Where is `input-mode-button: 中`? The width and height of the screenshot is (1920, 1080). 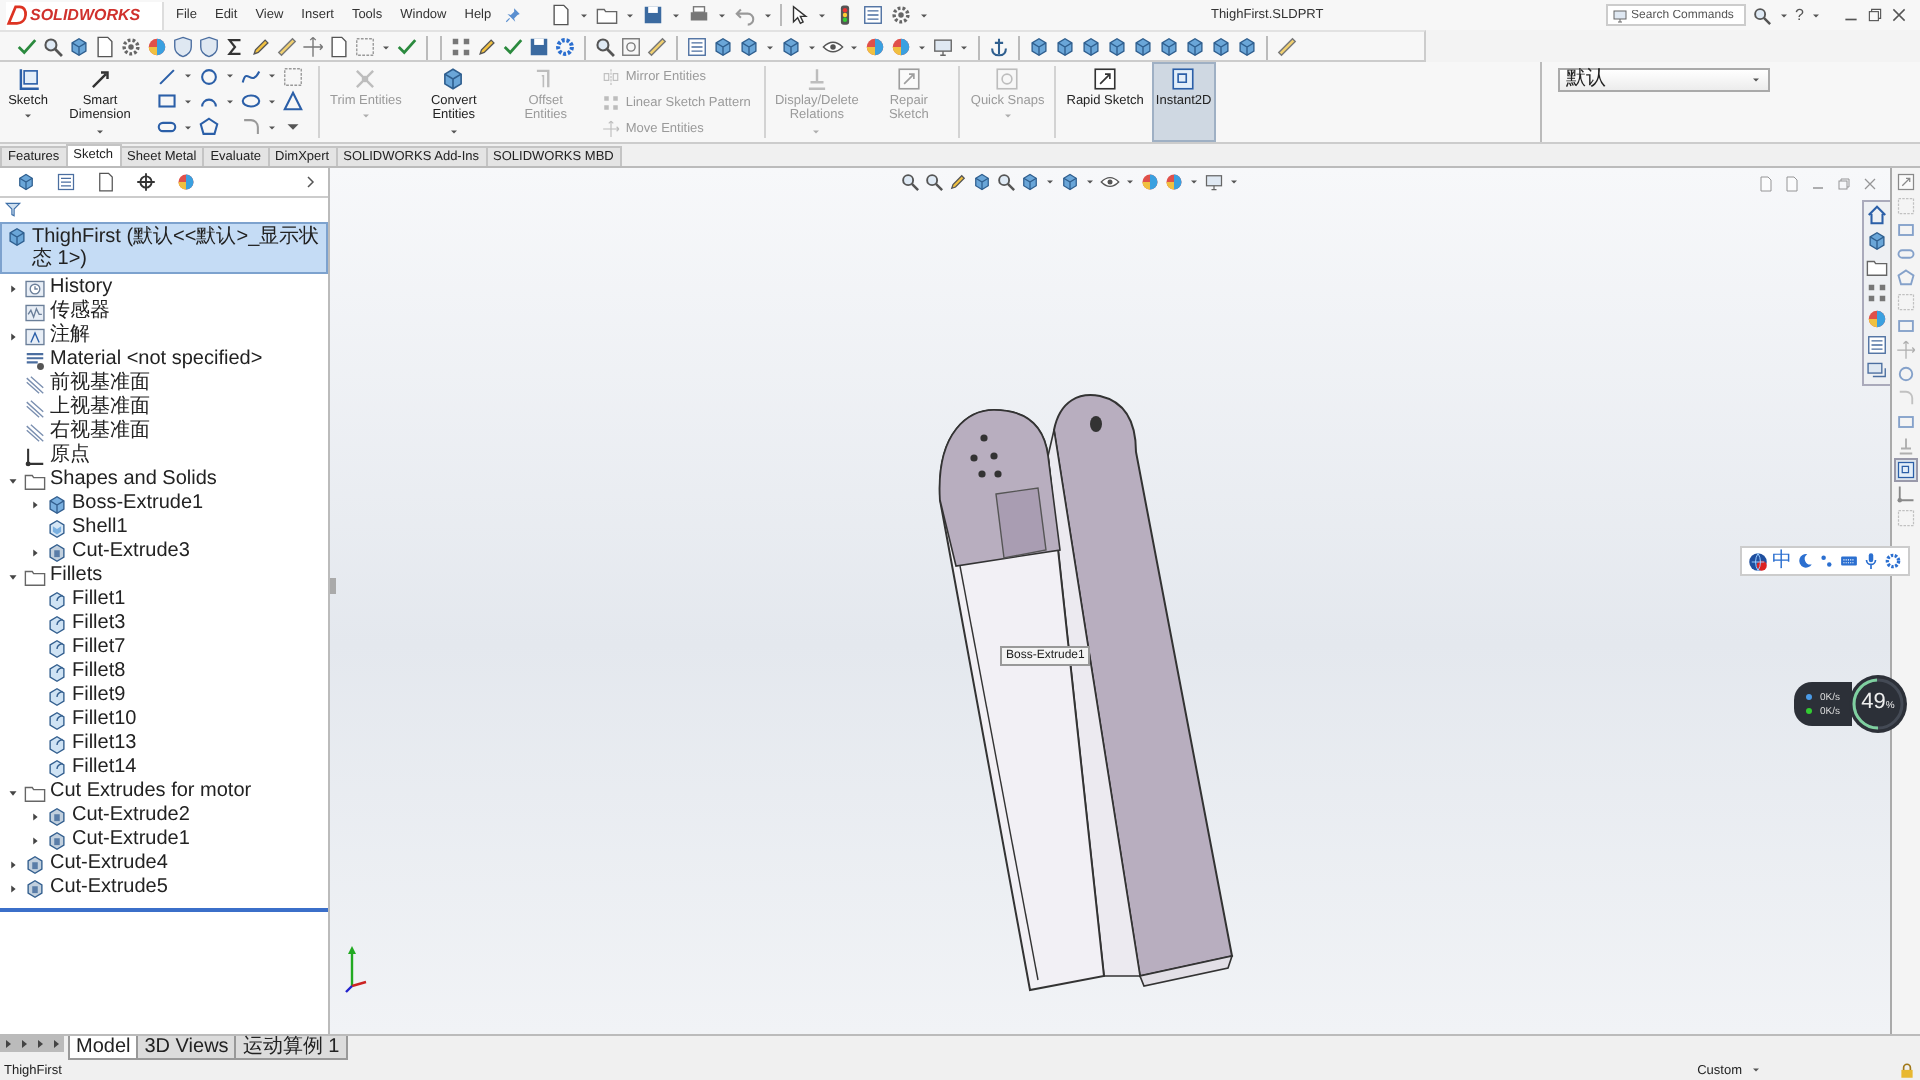
input-mode-button: 中 is located at coordinates (1782, 561).